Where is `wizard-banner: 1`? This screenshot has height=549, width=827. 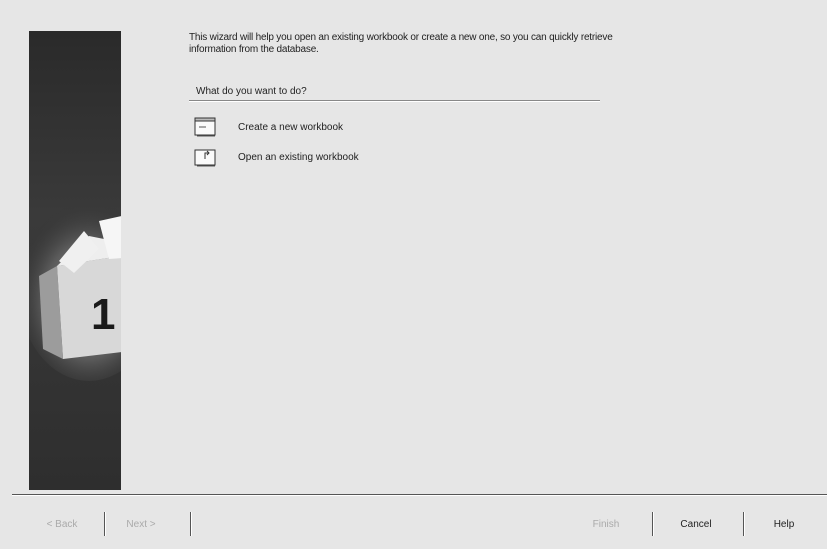
wizard-banner: 1 is located at coordinates (75, 260).